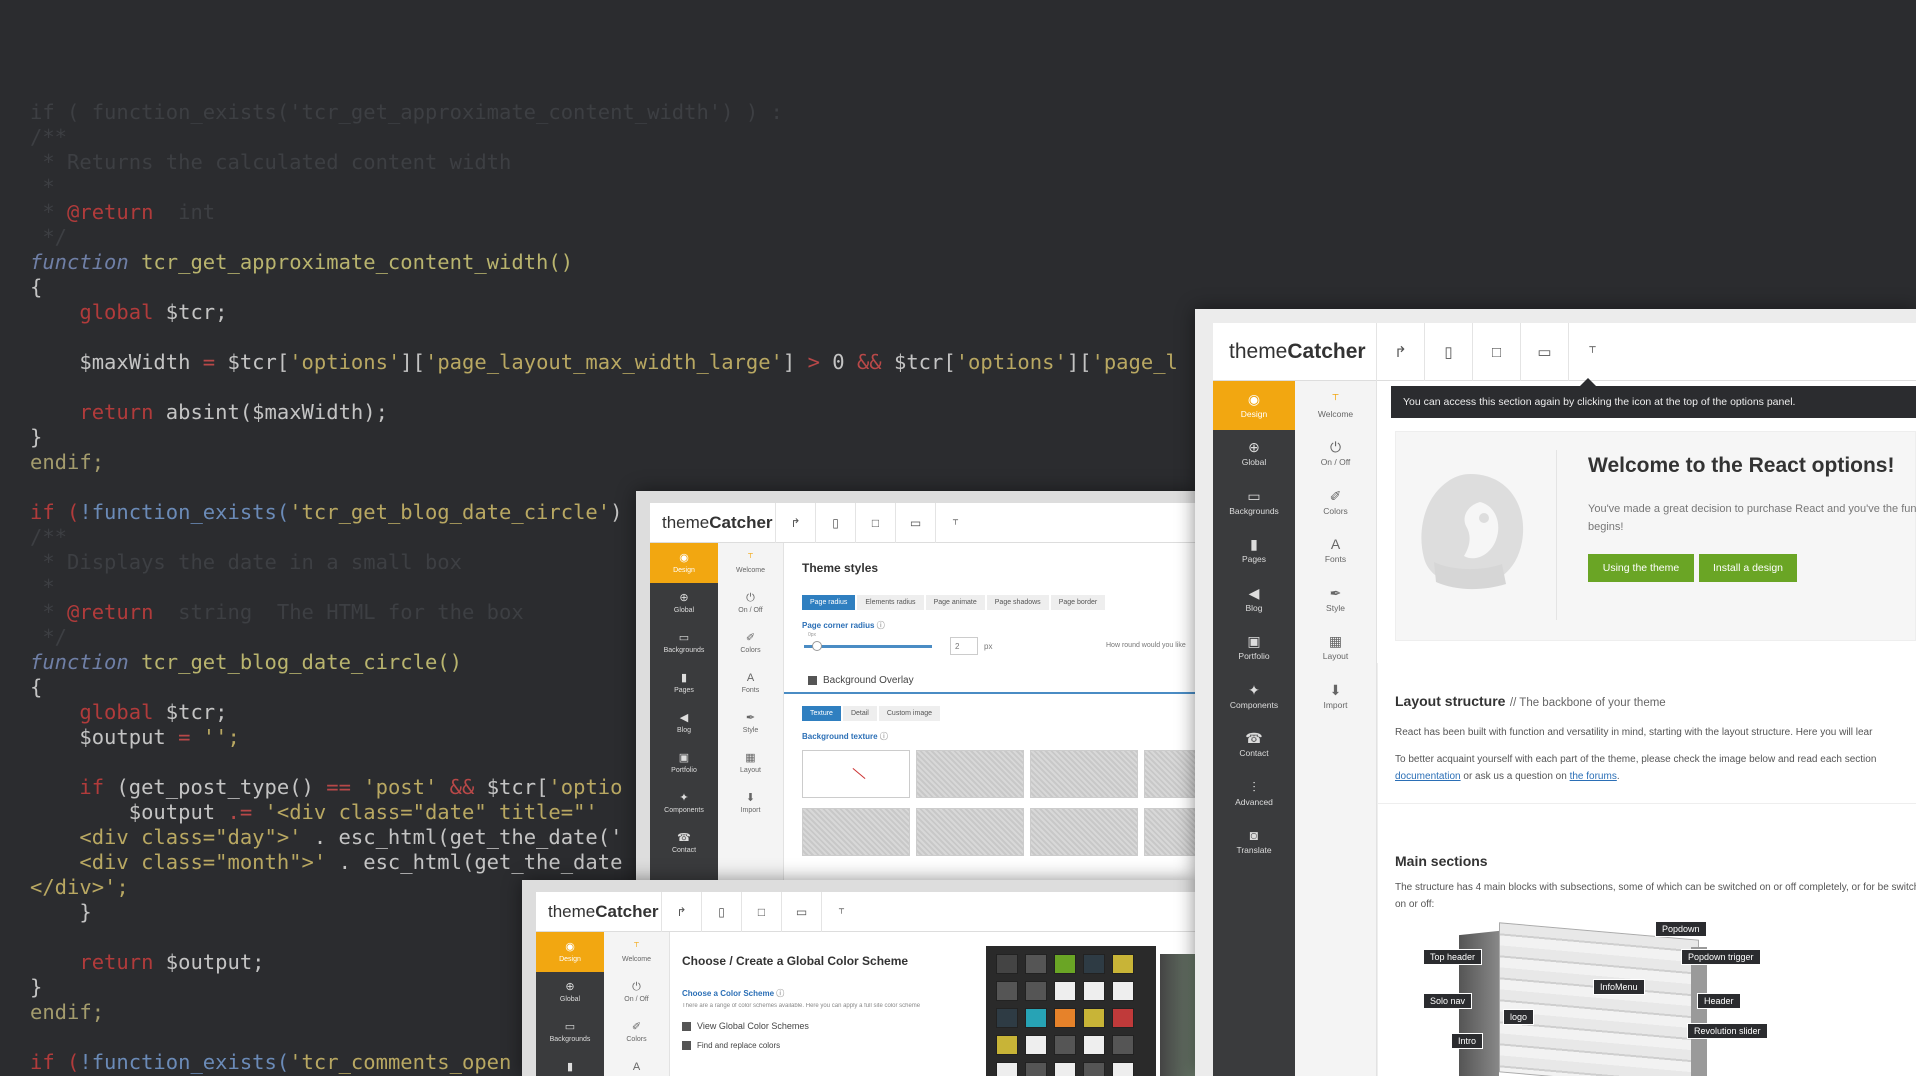  I want to click on documentation-link: documentation, so click(1428, 776).